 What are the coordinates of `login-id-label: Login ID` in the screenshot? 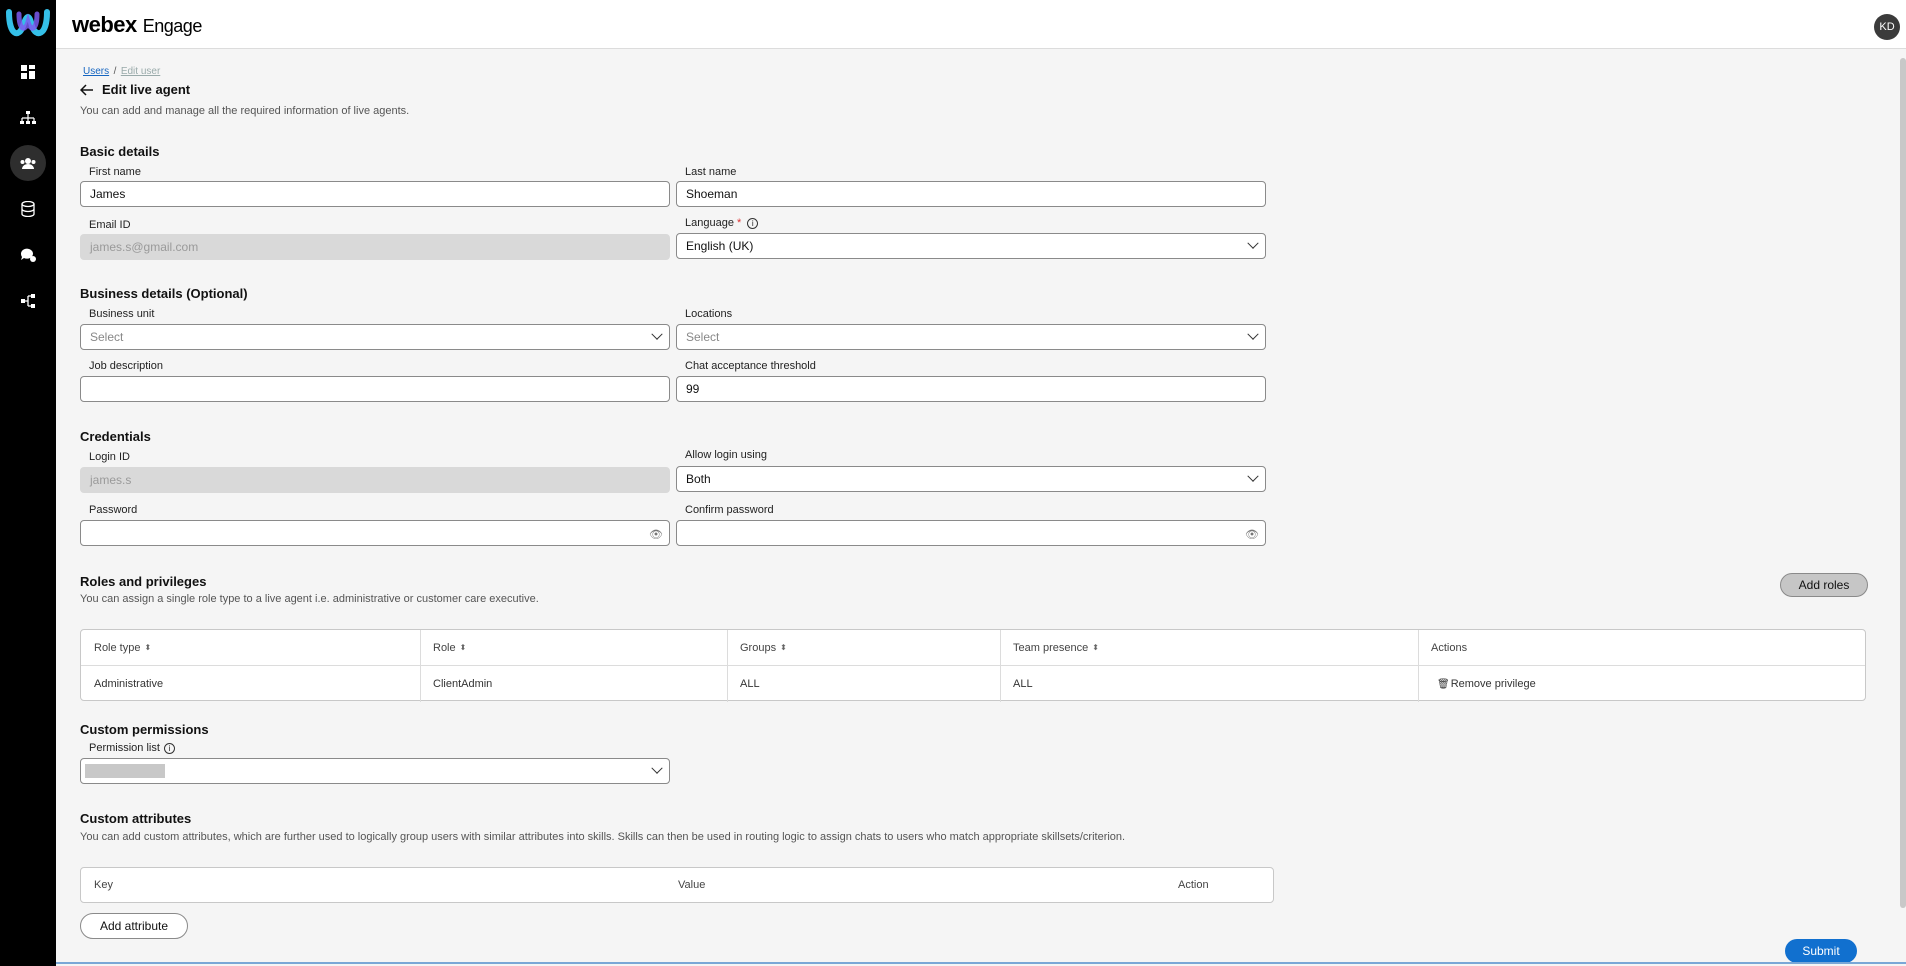 It's located at (109, 457).